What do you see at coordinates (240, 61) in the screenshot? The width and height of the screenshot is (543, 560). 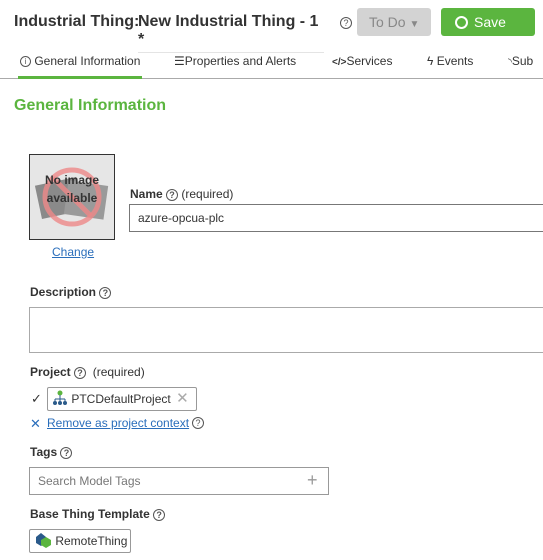 I see `tab-label: Properties and Alerts` at bounding box center [240, 61].